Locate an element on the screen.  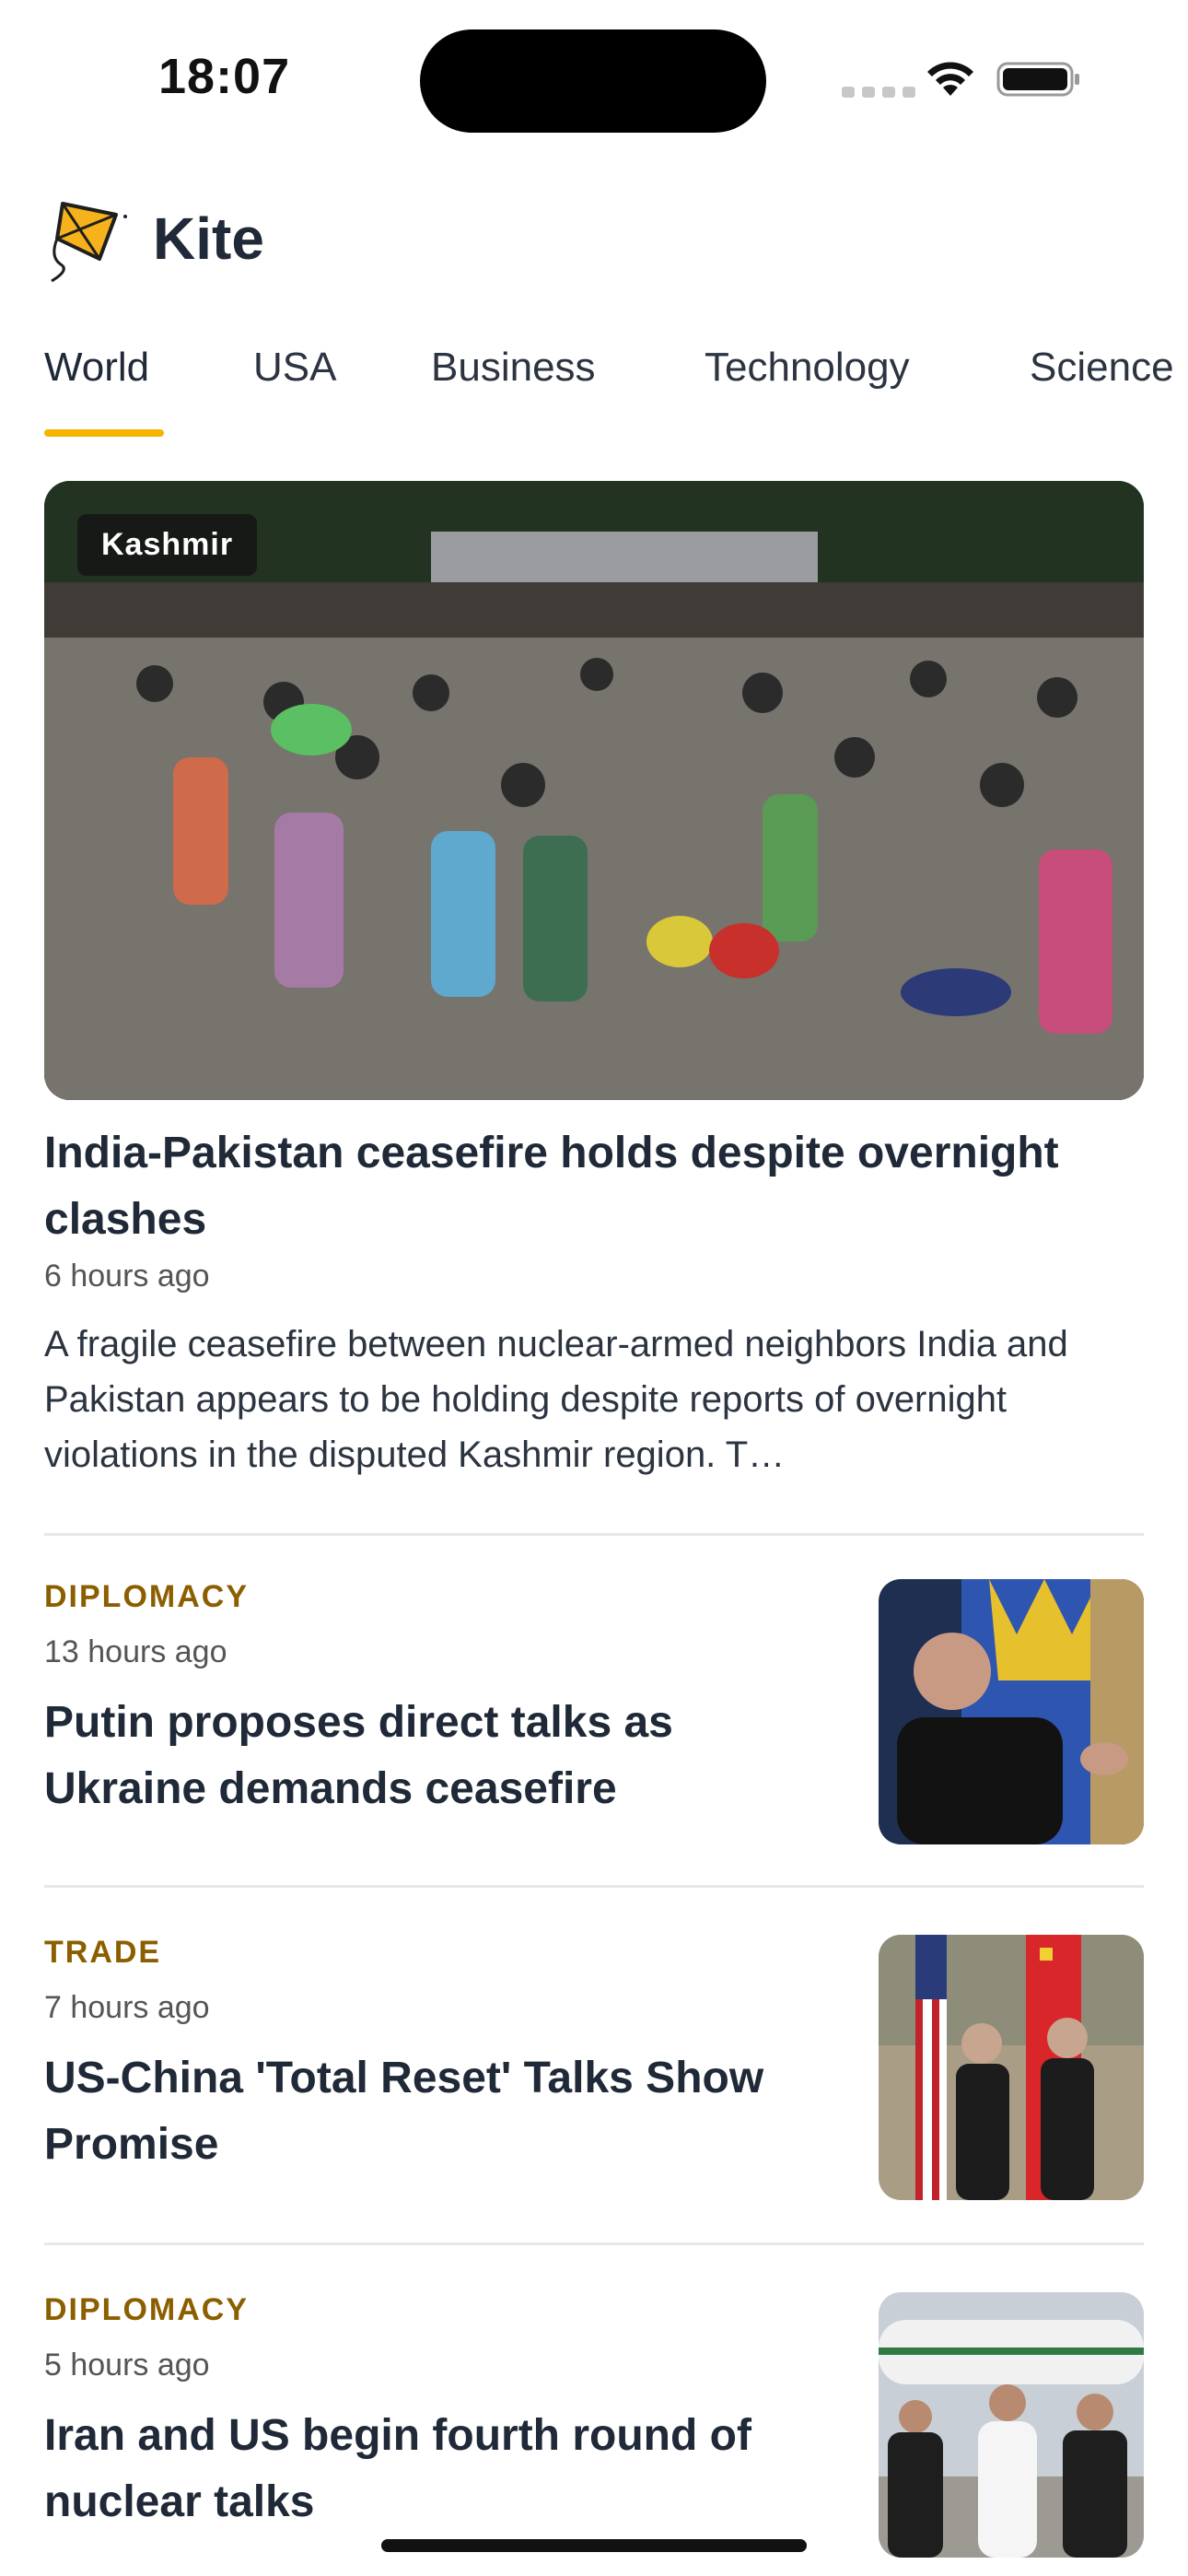
story-timestamp: 5 hours ago is located at coordinates (127, 2365).